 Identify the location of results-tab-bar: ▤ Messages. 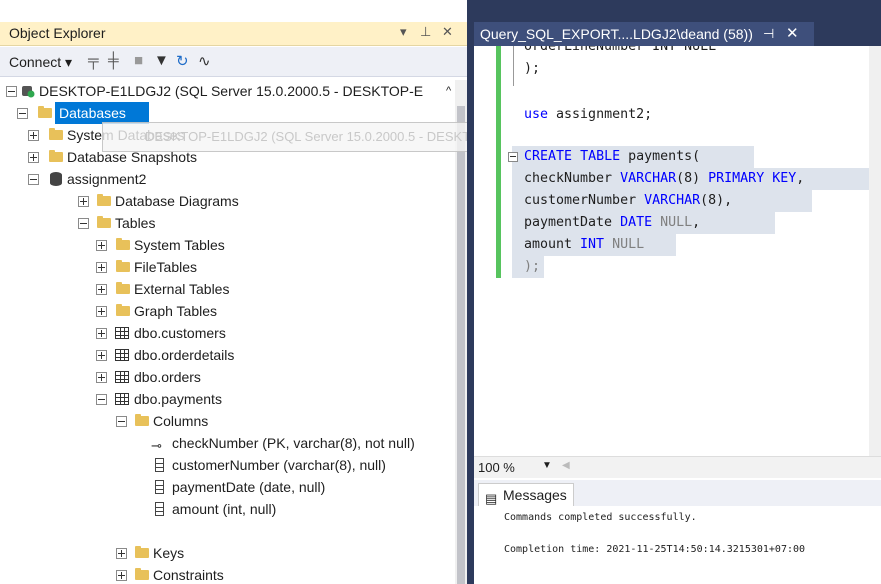
(677, 493).